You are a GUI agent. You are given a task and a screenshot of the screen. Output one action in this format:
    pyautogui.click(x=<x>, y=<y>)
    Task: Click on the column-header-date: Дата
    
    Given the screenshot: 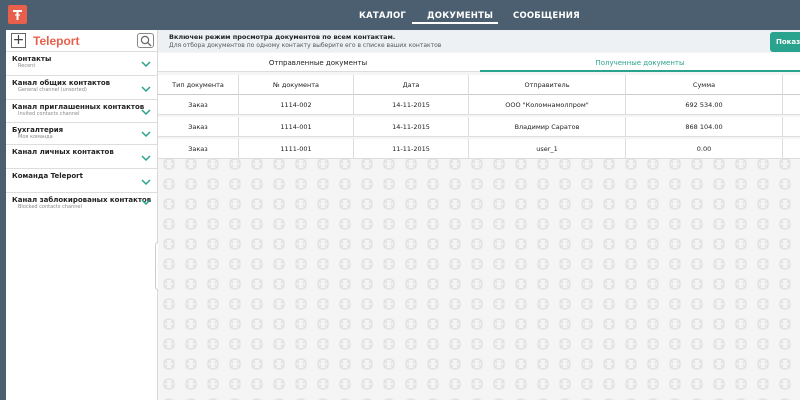 What is the action you would take?
    pyautogui.click(x=411, y=85)
    